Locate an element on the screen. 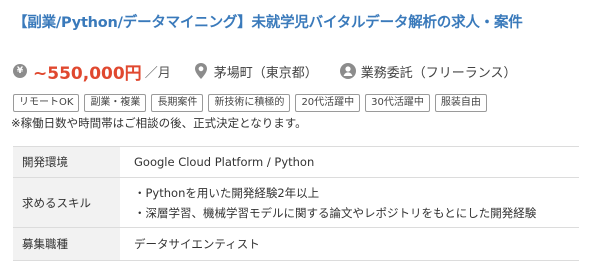 This screenshot has width=591, height=270. tag-item: 20代活躍中 is located at coordinates (328, 103).